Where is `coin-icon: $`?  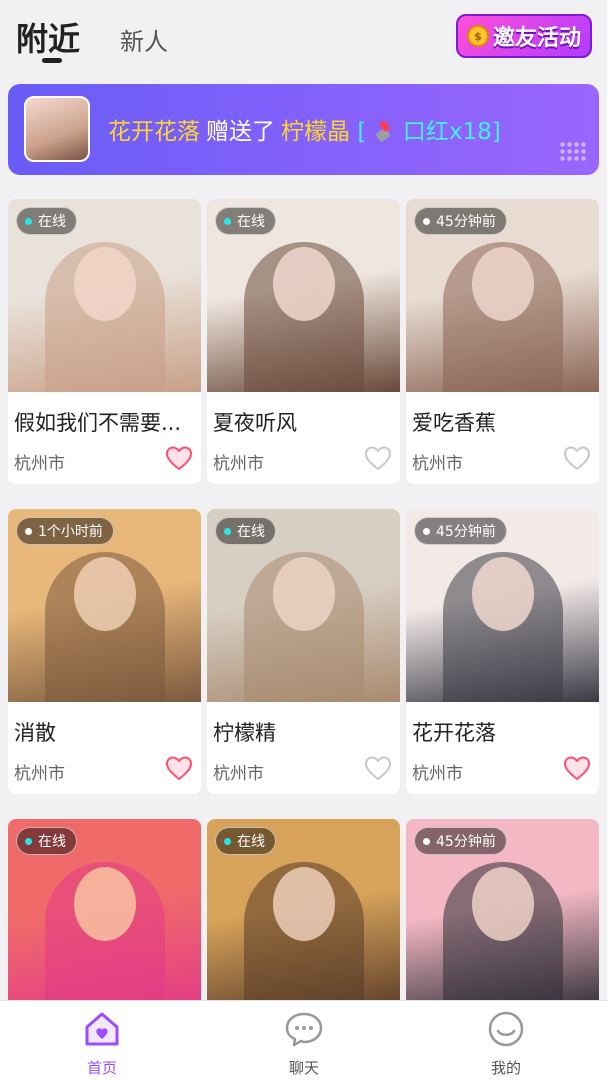 coin-icon: $ is located at coordinates (477, 36).